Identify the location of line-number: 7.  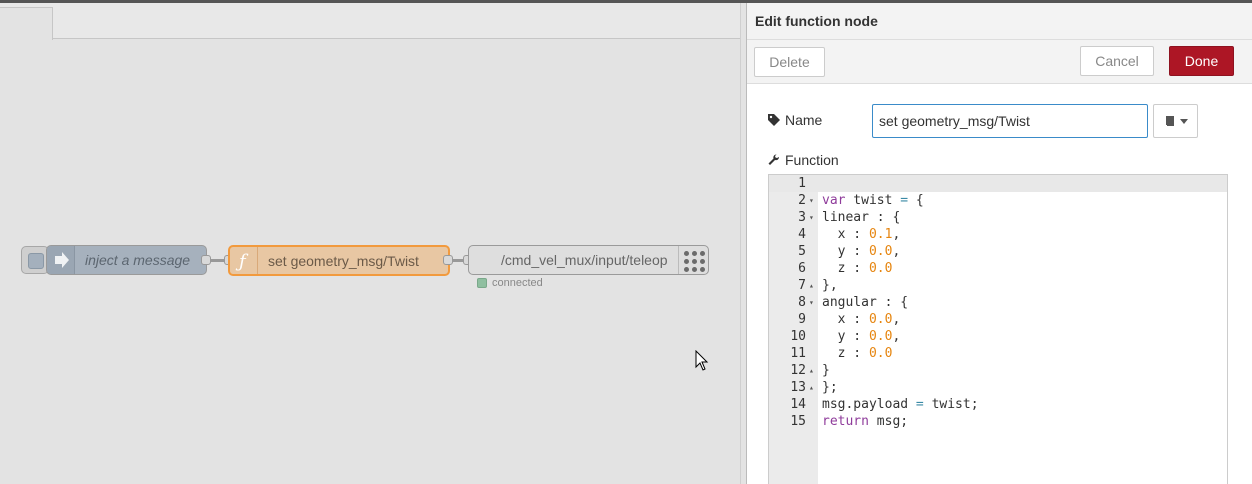
(802, 285).